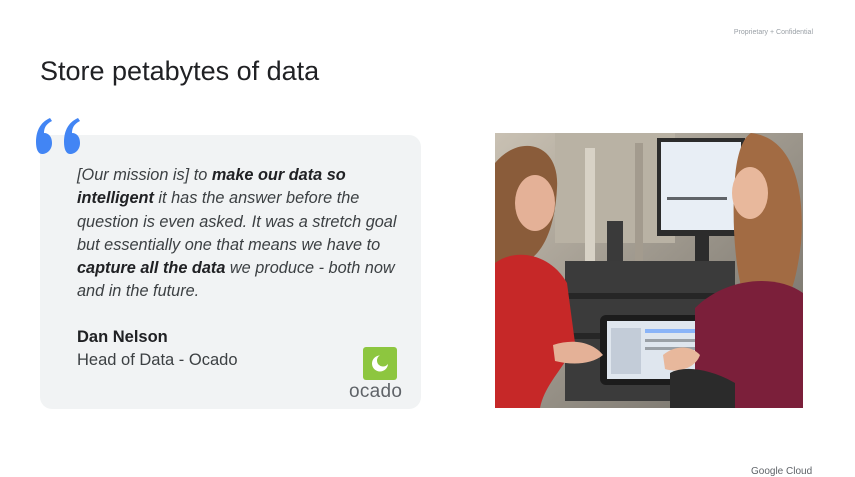 This screenshot has height=477, width=855. What do you see at coordinates (773, 32) in the screenshot?
I see `confidential-label: Proprietary + Confidential` at bounding box center [773, 32].